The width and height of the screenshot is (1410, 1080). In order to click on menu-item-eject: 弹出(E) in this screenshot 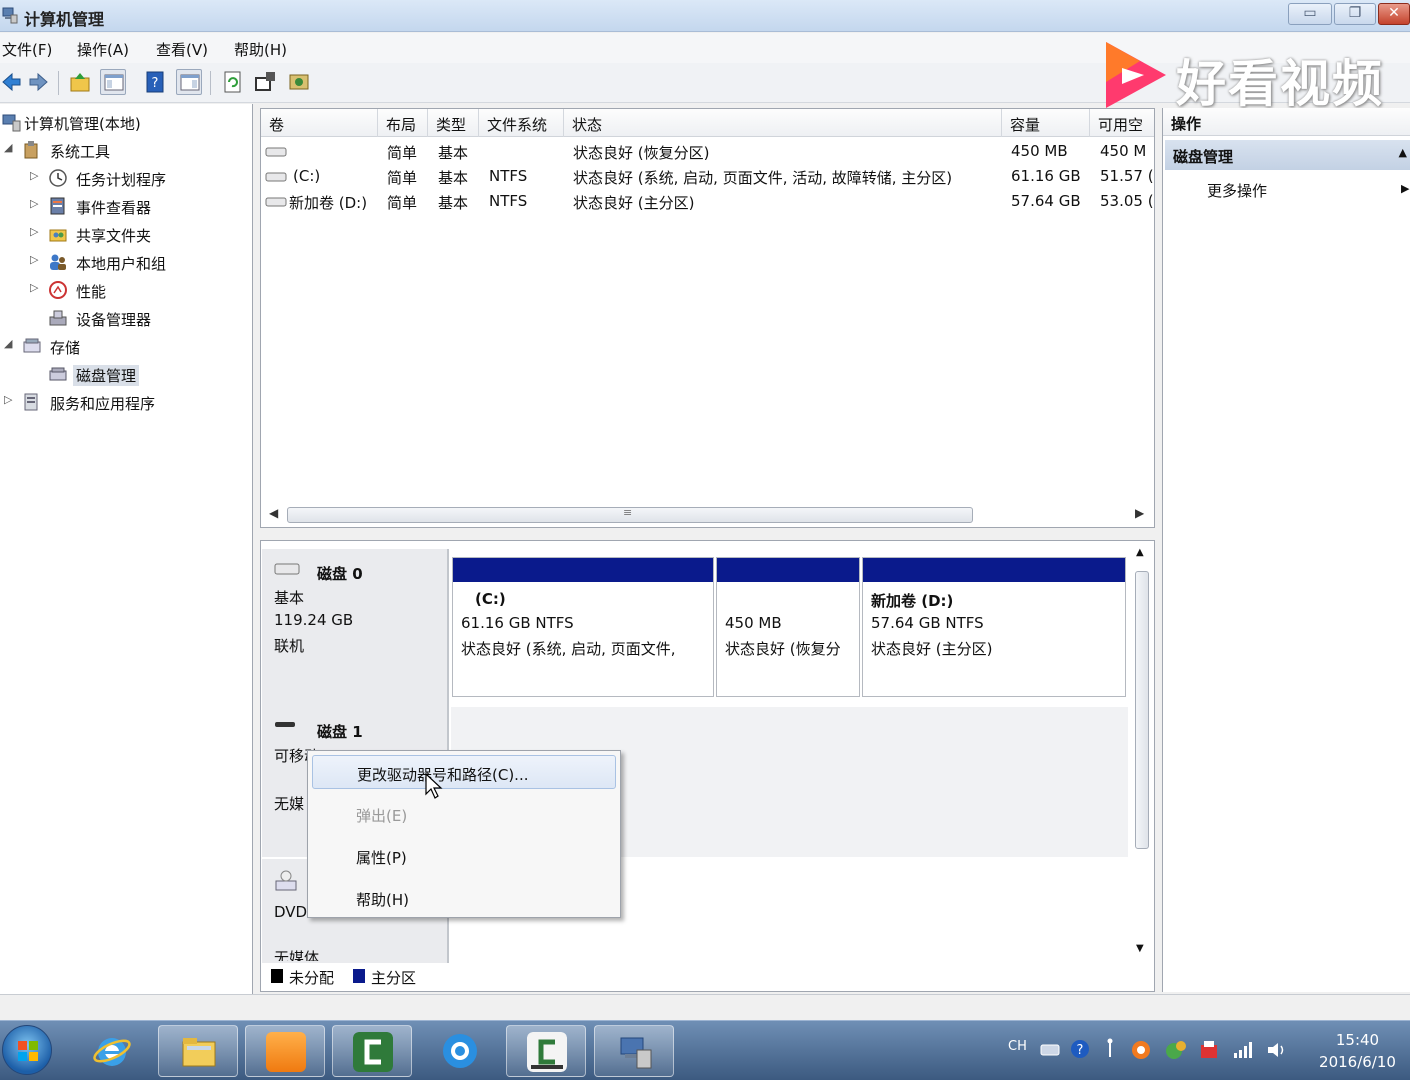, I will do `click(464, 814)`.